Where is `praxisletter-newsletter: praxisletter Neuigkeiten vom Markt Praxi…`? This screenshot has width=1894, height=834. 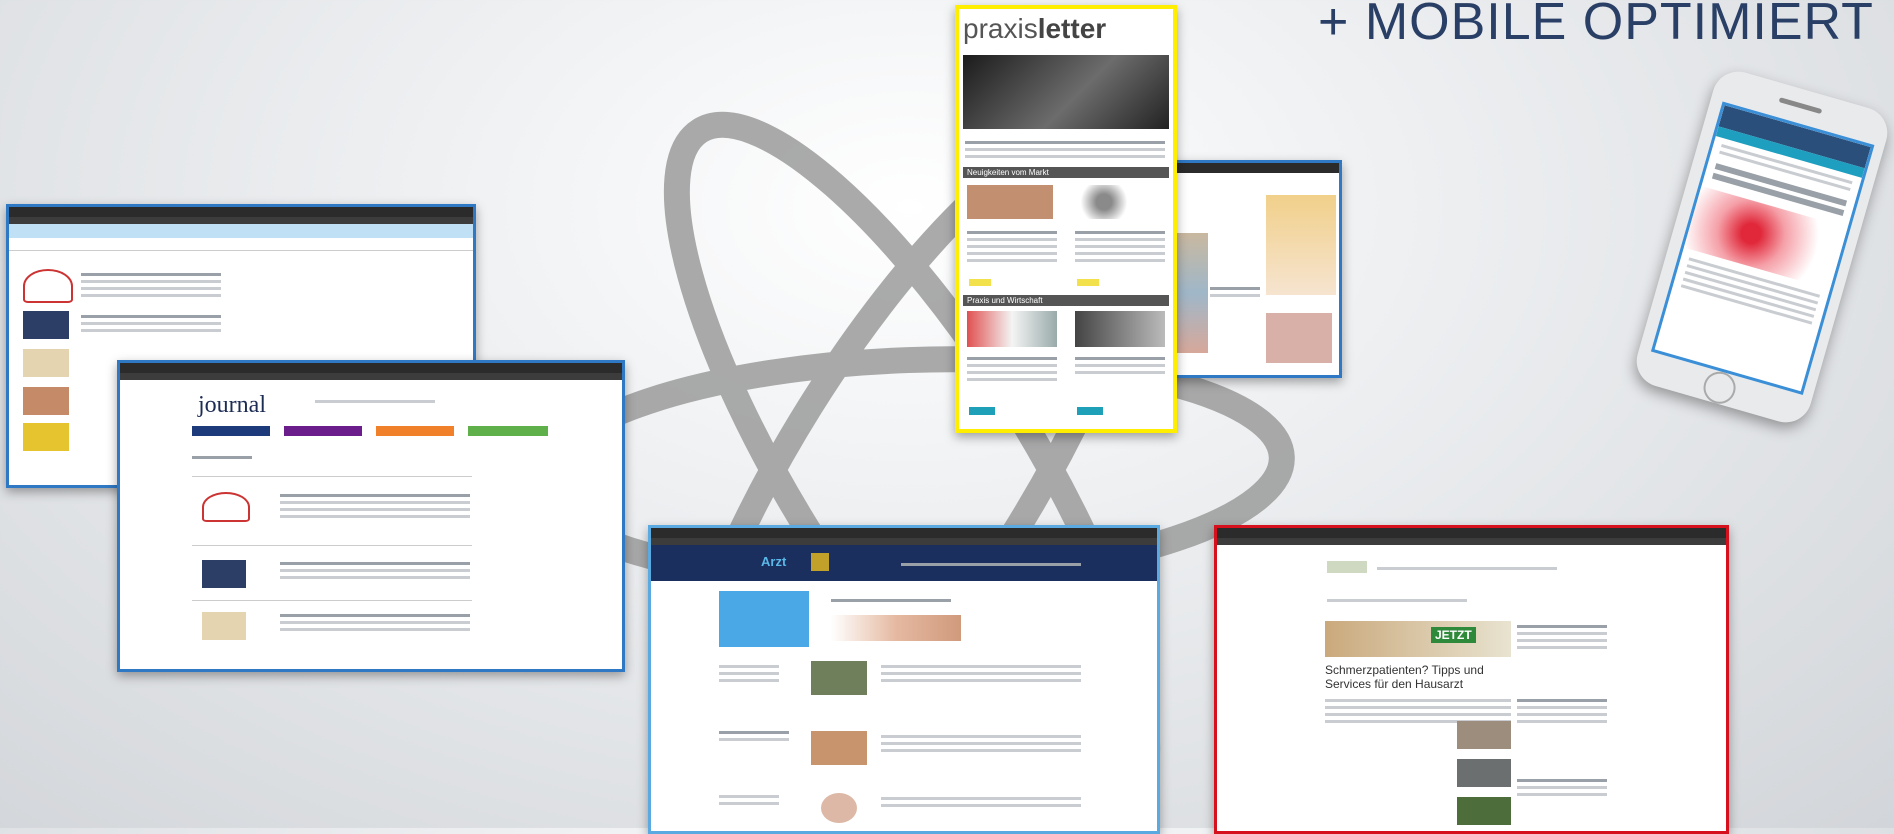
praxisletter-newsletter: praxisletter Neuigkeiten vom Markt Praxi… is located at coordinates (1066, 219).